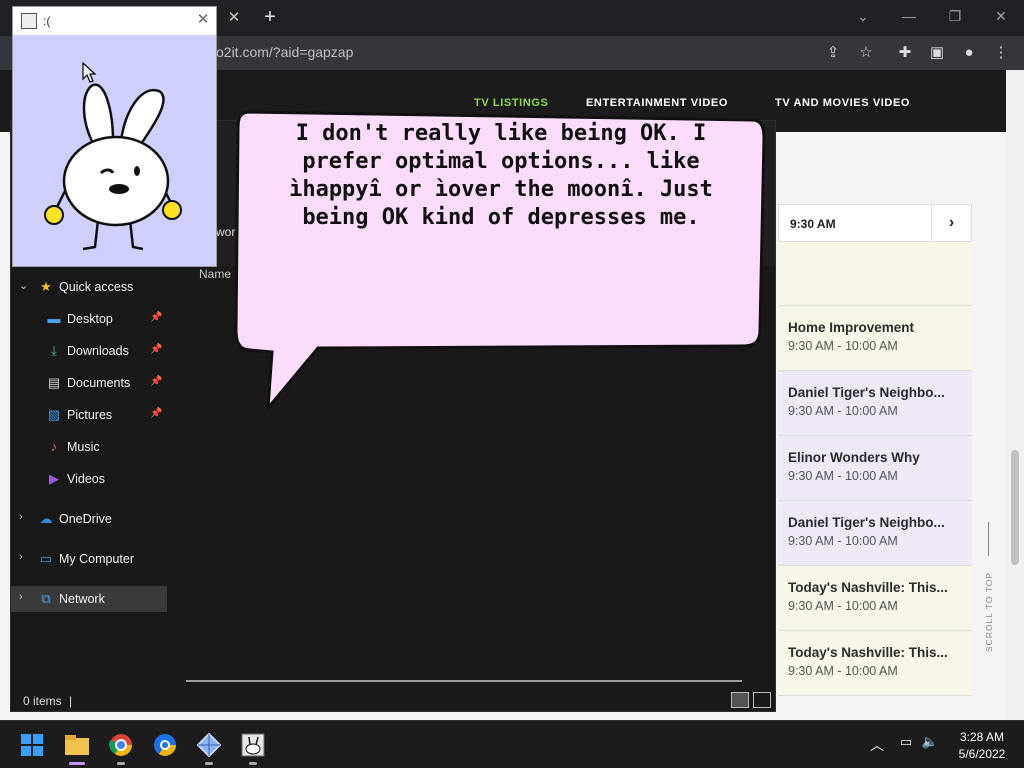 This screenshot has height=768, width=1024. What do you see at coordinates (215, 274) in the screenshot?
I see `name-column-header: Name` at bounding box center [215, 274].